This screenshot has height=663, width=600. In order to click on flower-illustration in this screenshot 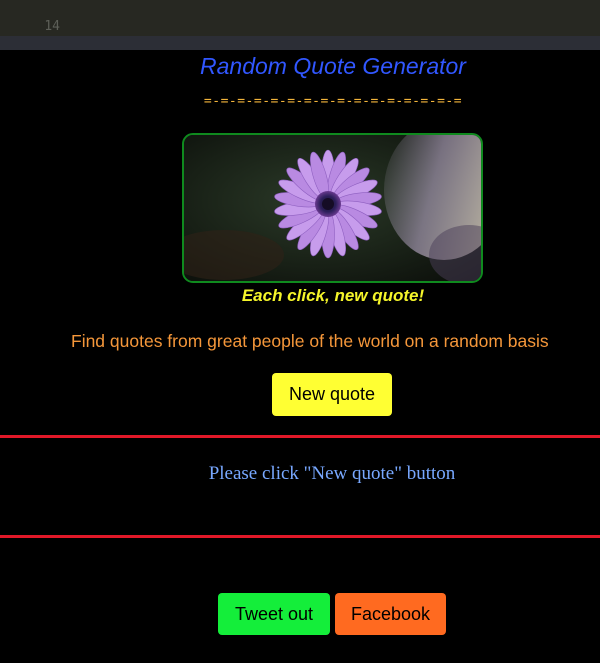, I will do `click(332, 208)`.